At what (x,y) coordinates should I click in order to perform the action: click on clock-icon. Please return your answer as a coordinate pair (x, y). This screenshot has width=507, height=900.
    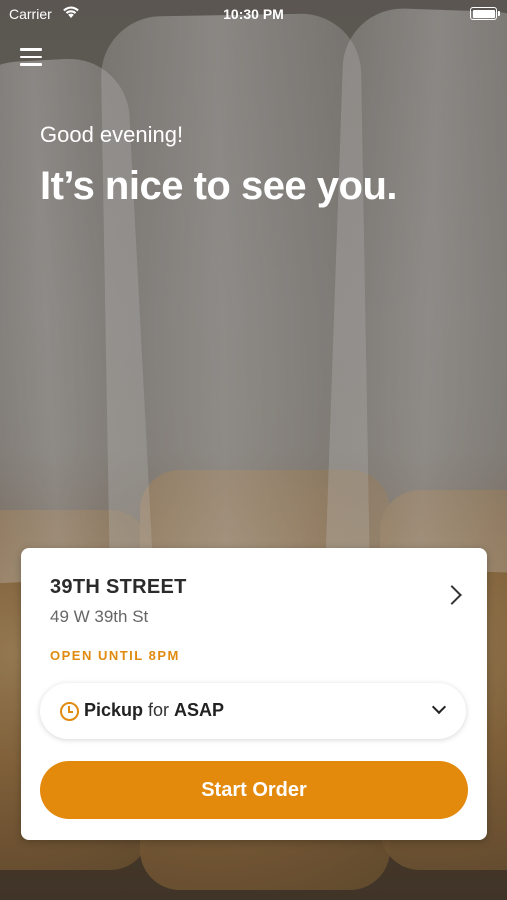
    Looking at the image, I should click on (69, 711).